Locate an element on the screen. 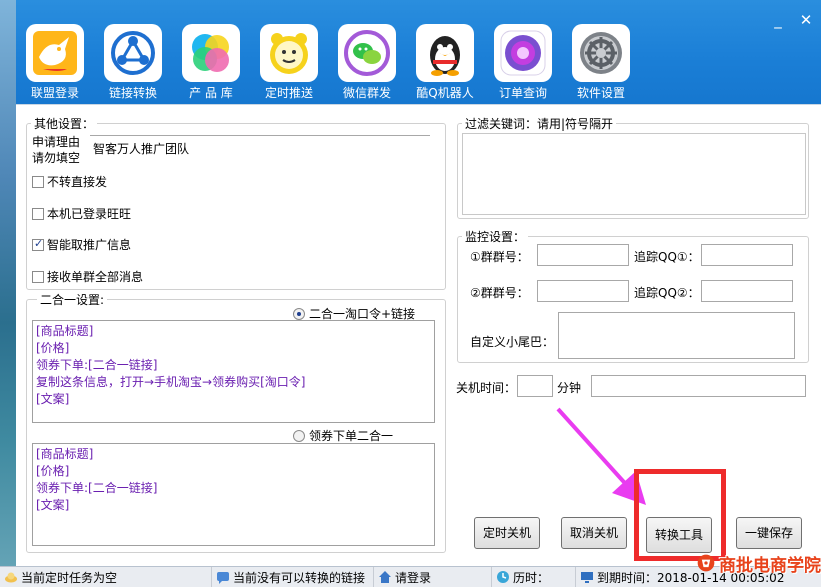  toolbar-item-link-convert: 链接转换 is located at coordinates (133, 62).